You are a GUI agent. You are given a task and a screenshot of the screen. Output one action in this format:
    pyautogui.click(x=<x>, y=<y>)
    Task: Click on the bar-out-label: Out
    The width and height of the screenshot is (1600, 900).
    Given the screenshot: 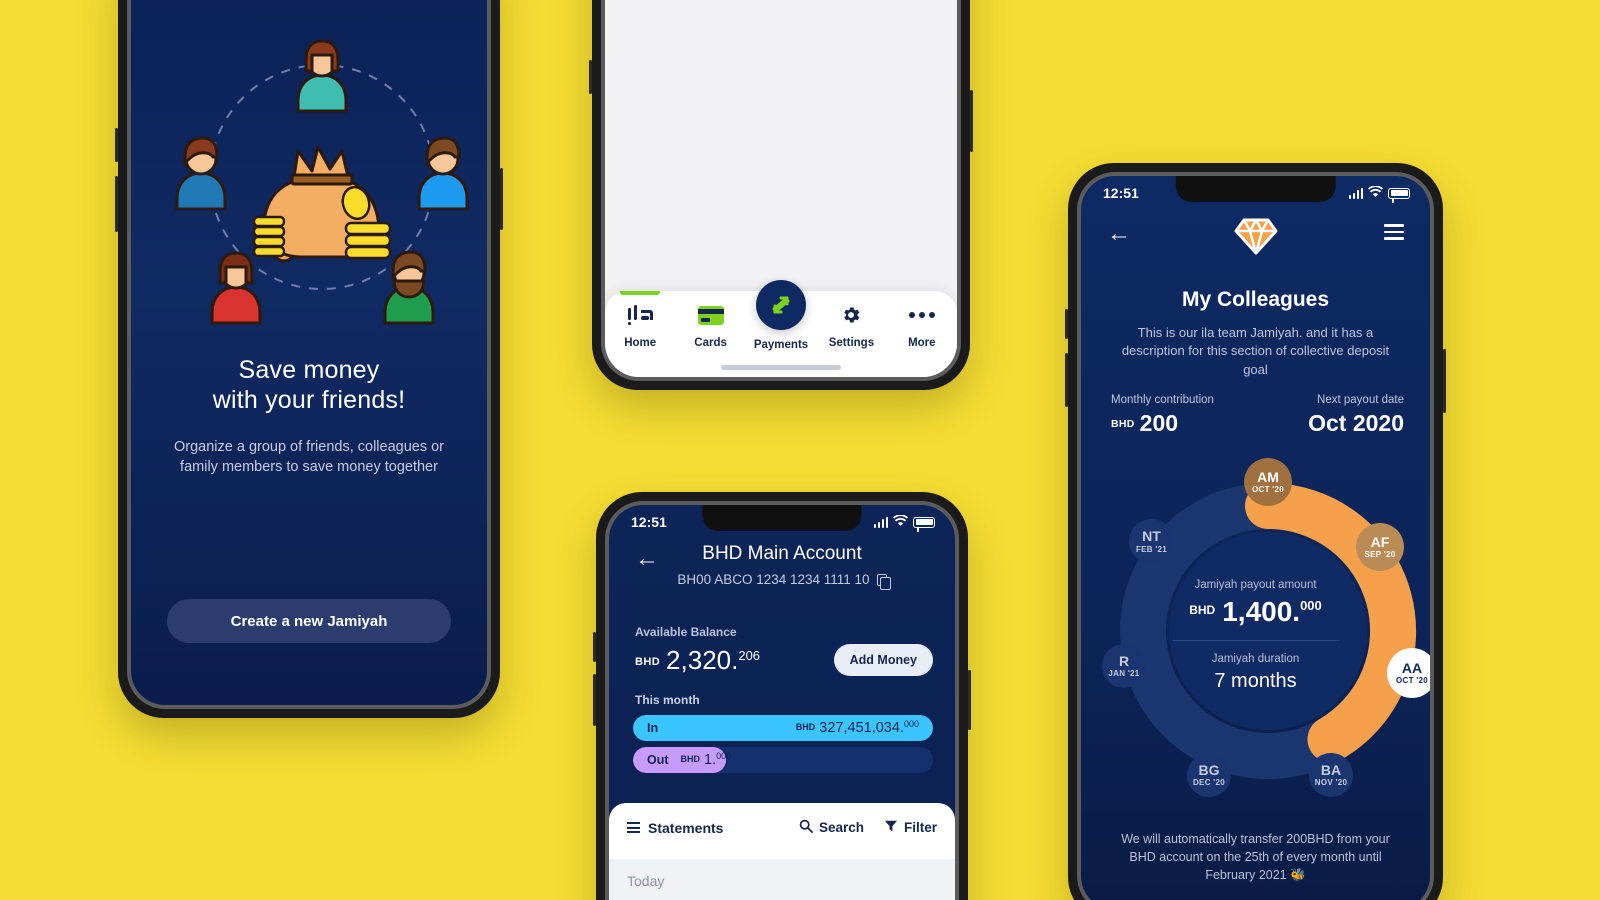 What is the action you would take?
    pyautogui.click(x=658, y=760)
    